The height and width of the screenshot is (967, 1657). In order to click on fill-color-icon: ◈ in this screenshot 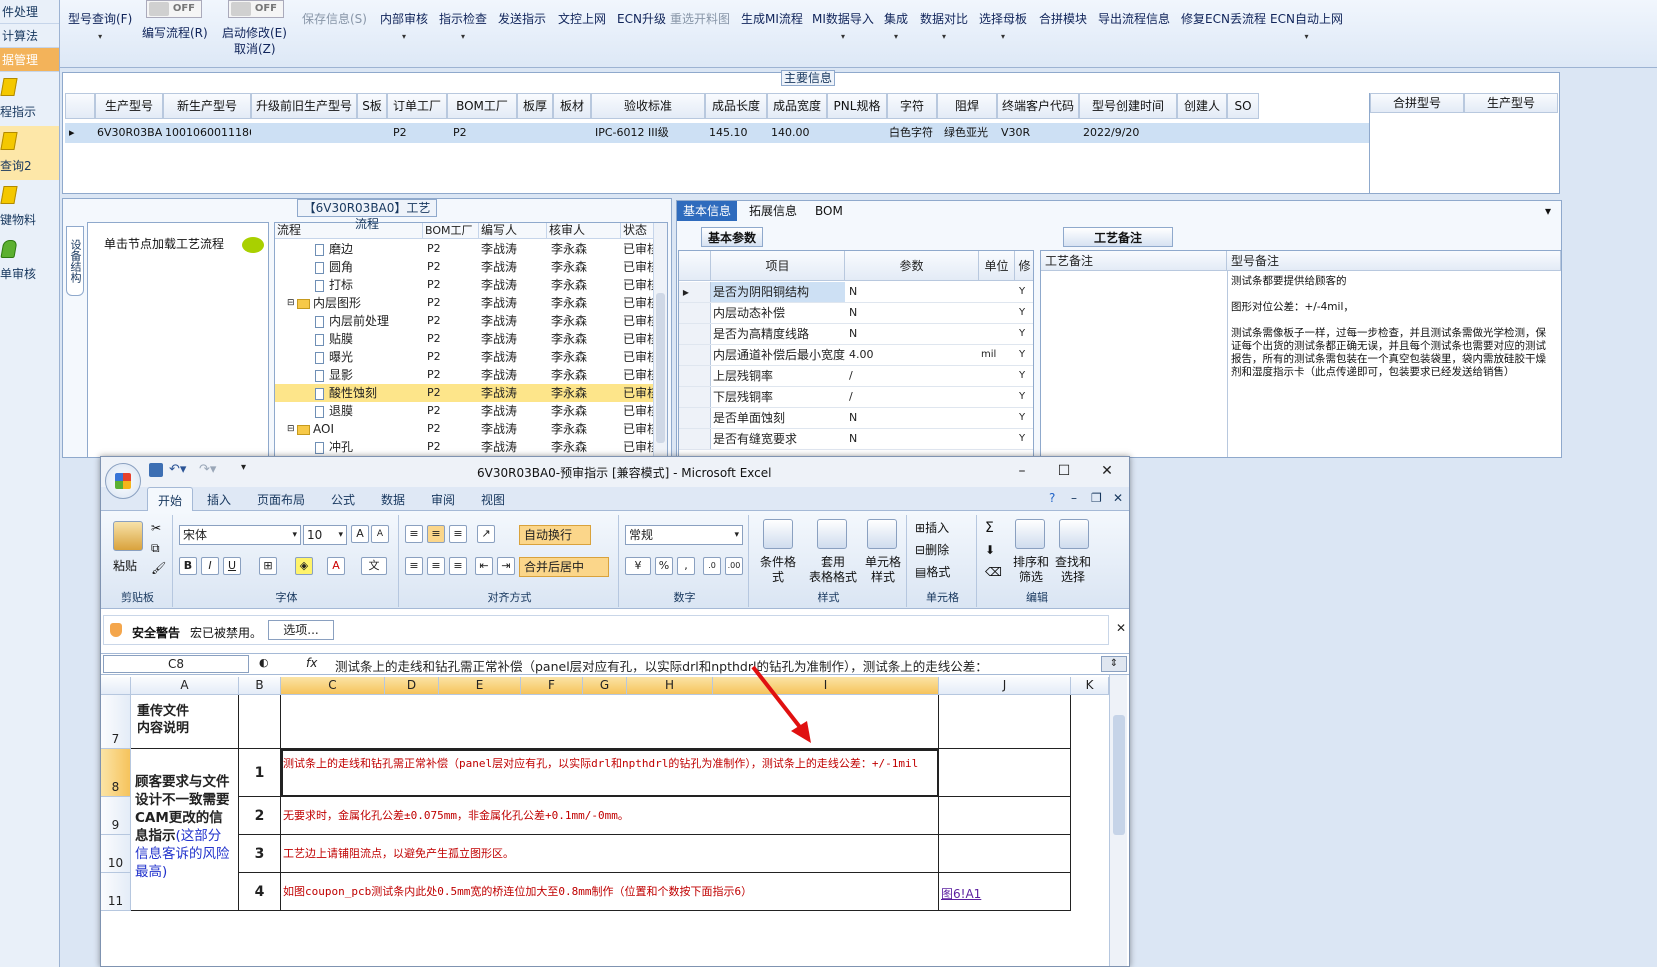, I will do `click(304, 566)`.